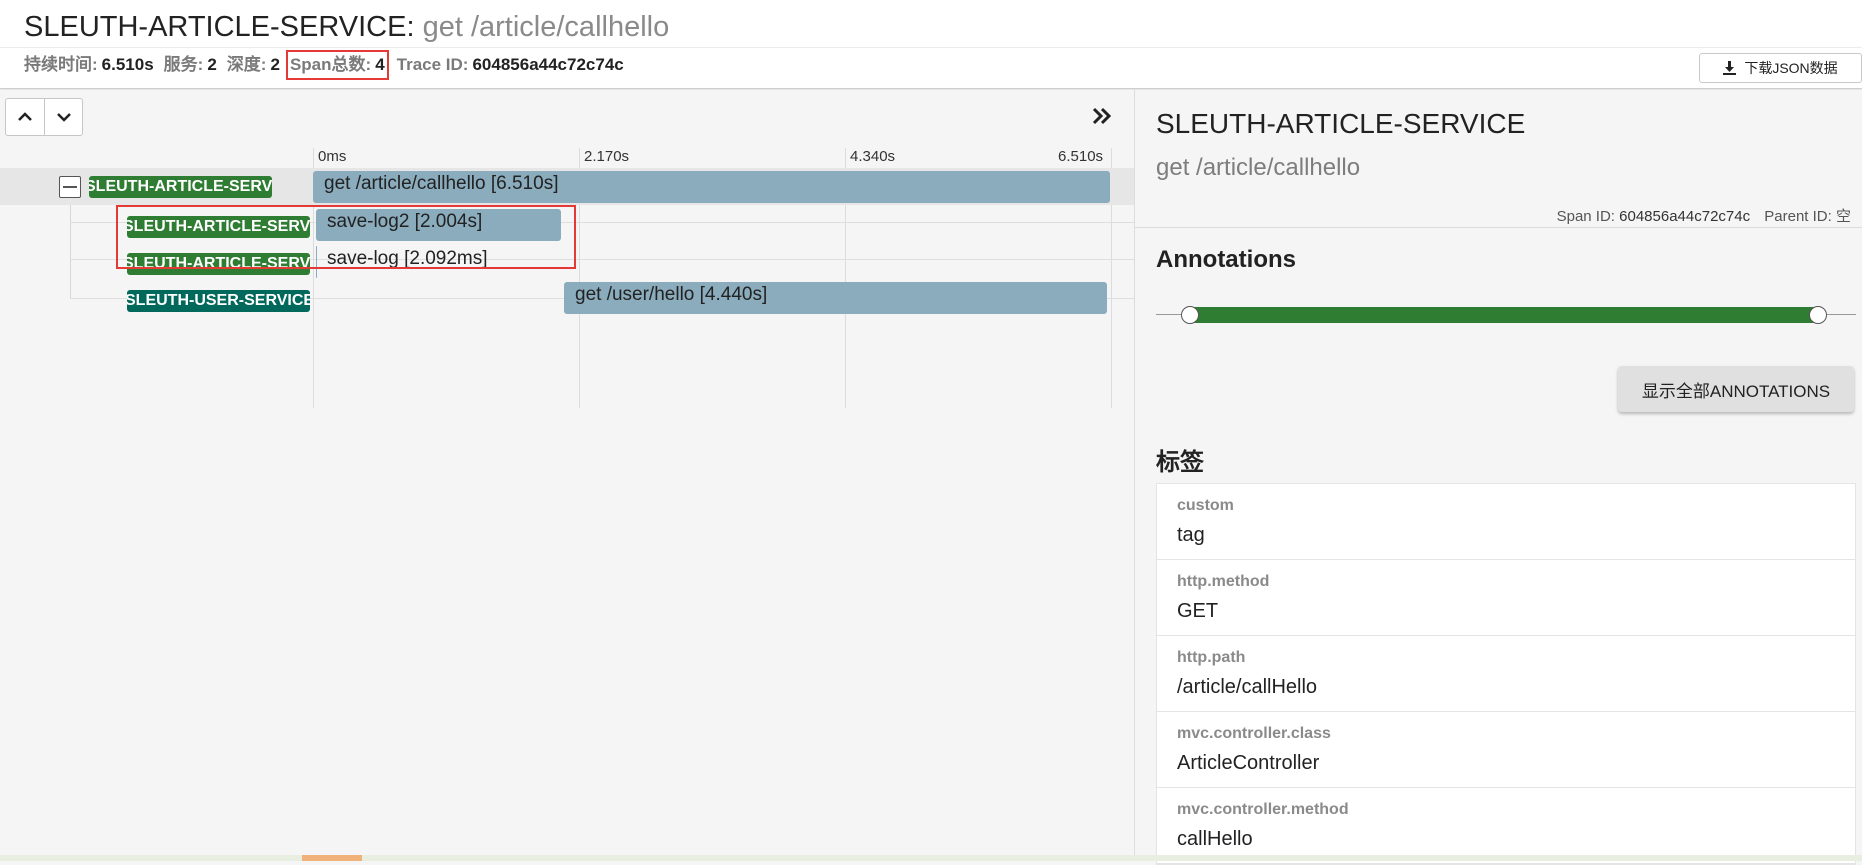  I want to click on tag-item: http.path /article/callHello, so click(1506, 674).